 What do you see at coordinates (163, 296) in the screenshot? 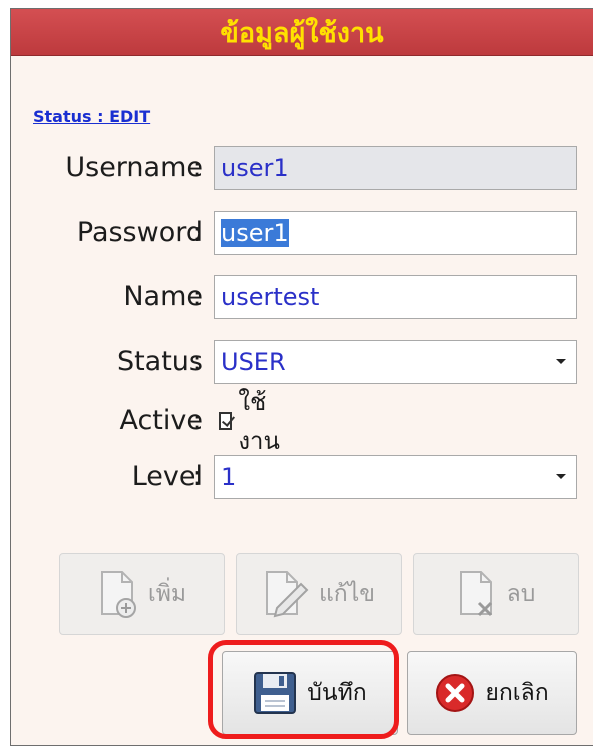
I see `name-label: Name` at bounding box center [163, 296].